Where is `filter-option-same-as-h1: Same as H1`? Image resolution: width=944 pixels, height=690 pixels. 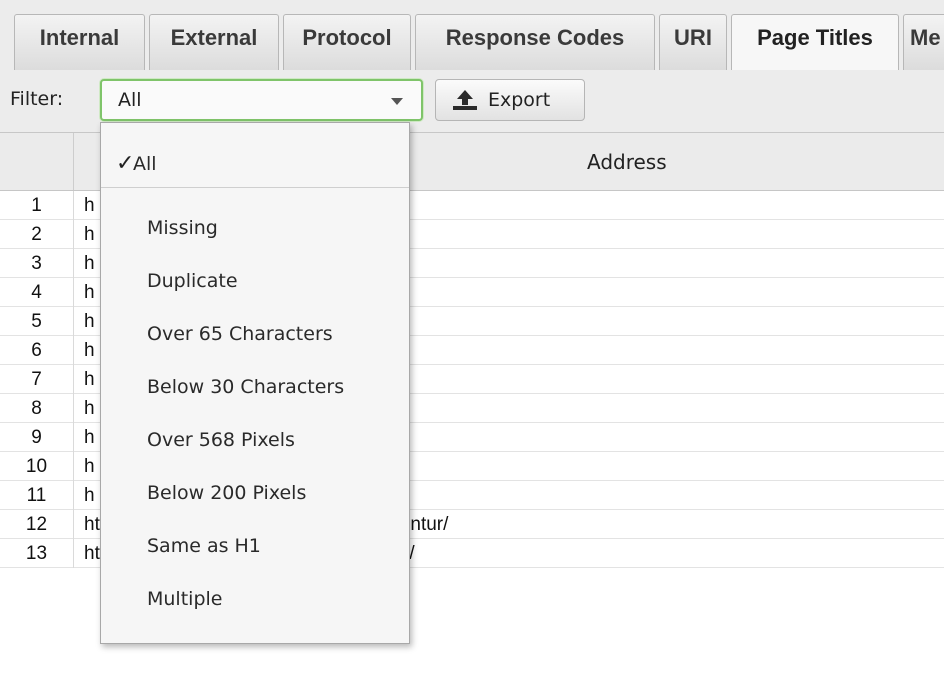 filter-option-same-as-h1: Same as H1 is located at coordinates (255, 547).